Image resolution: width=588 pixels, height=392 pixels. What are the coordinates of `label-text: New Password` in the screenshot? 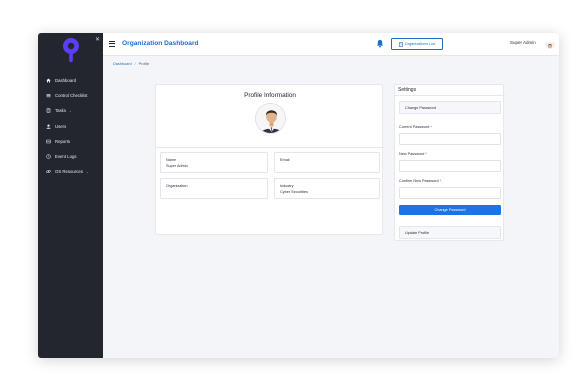 It's located at (412, 154).